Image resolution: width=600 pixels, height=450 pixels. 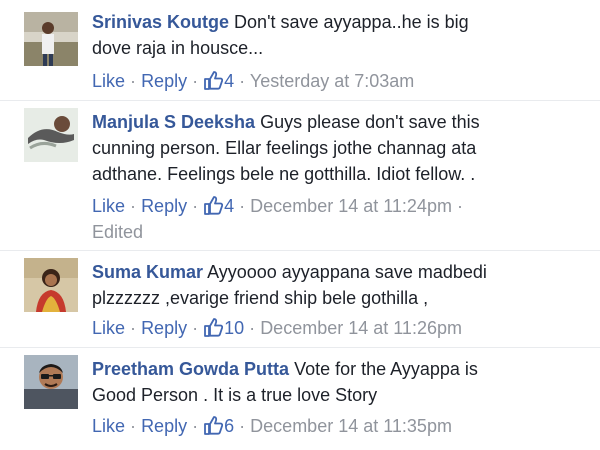 What do you see at coordinates (160, 22) in the screenshot?
I see `comment-author: Srinivas Koutge` at bounding box center [160, 22].